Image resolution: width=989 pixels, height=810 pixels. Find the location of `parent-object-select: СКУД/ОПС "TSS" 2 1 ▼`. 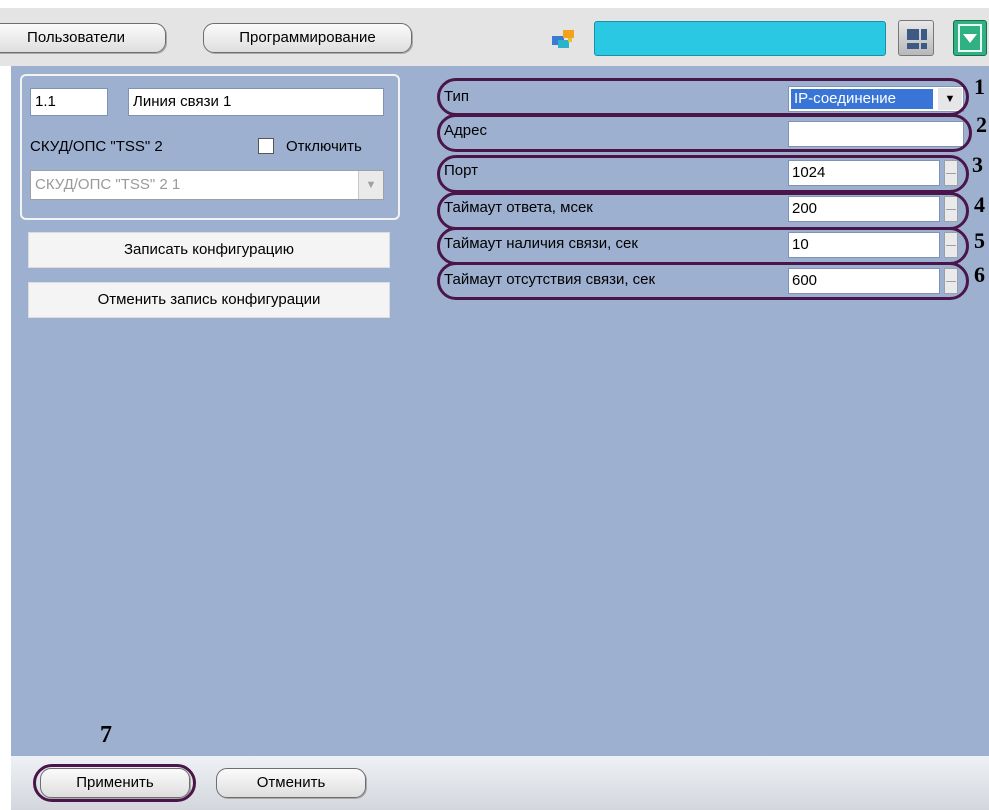

parent-object-select: СКУД/ОПС "TSS" 2 1 ▼ is located at coordinates (207, 185).